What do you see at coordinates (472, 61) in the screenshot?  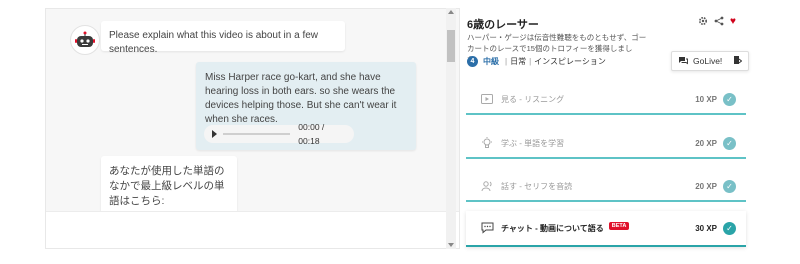 I see `level-badge: 4` at bounding box center [472, 61].